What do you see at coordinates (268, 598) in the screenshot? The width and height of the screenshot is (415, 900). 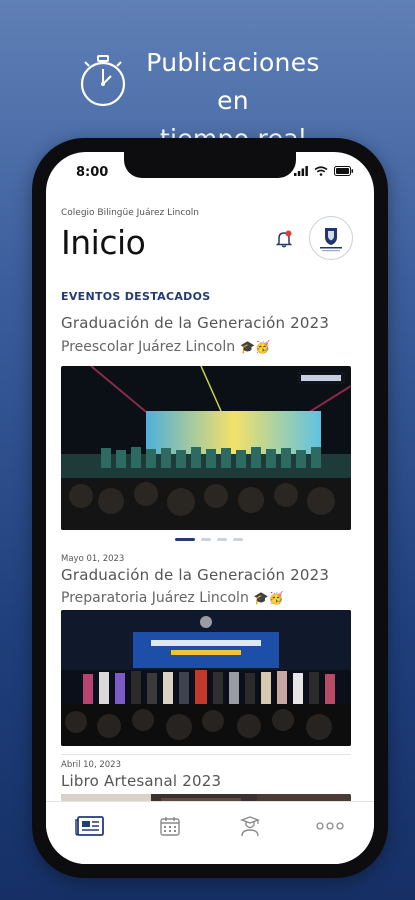 I see `post-emoji: 🎓🥳` at bounding box center [268, 598].